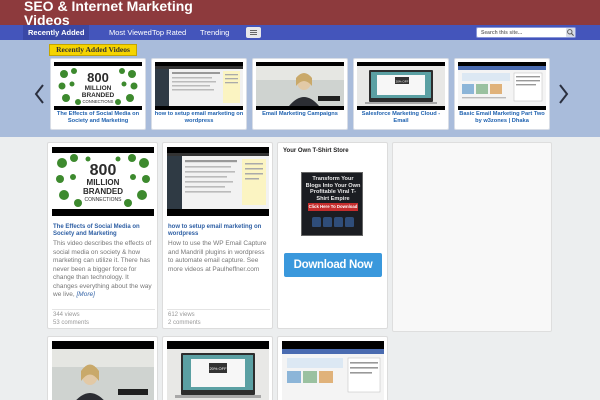  Describe the element at coordinates (316, 151) in the screenshot. I see `ad-title: Your Own T-Shirt Store` at that location.